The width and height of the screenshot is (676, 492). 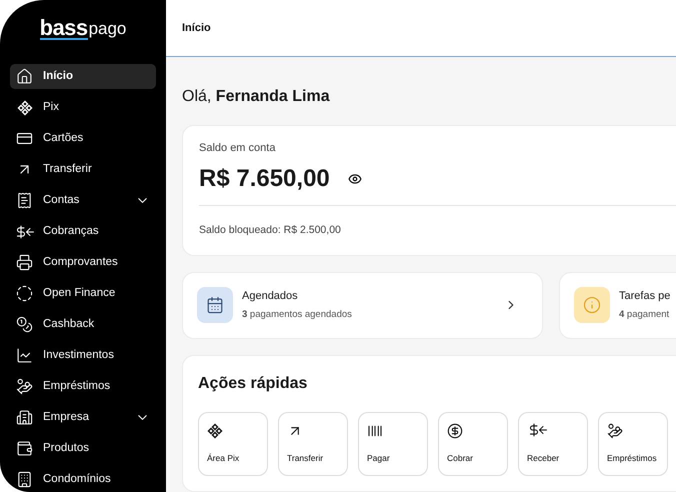 I want to click on card-icon, so click(x=24, y=138).